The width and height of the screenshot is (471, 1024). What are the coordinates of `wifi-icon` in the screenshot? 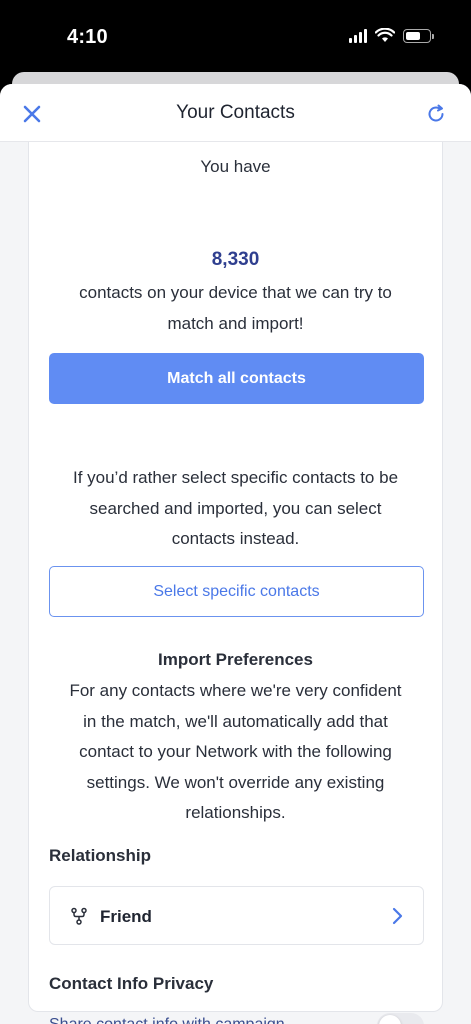 It's located at (385, 35).